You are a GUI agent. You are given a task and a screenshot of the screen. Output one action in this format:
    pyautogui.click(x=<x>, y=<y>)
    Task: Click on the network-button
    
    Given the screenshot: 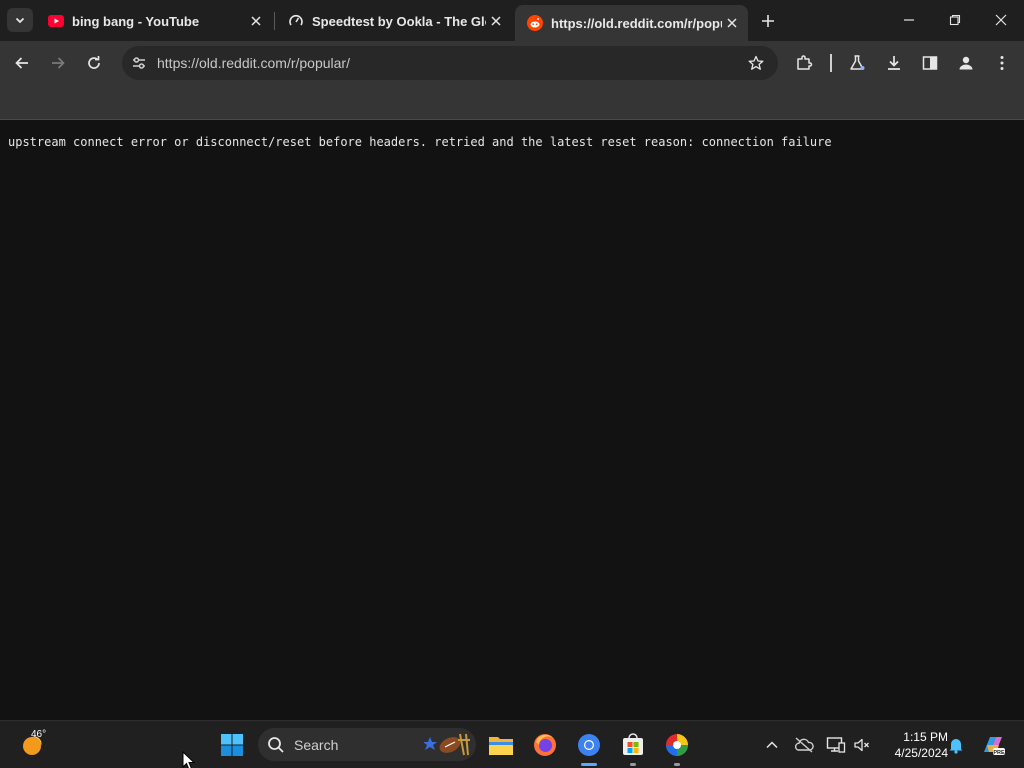 What is the action you would take?
    pyautogui.click(x=836, y=745)
    